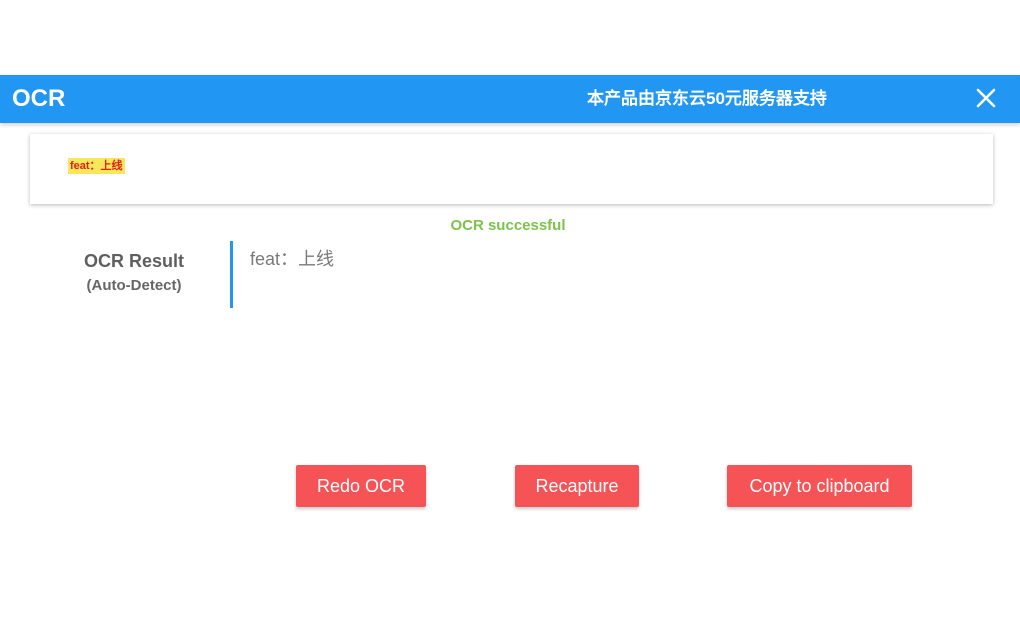 The height and width of the screenshot is (638, 1020). Describe the element at coordinates (510, 99) in the screenshot. I see `header-bar: OCR 本产品由京东云50元服务器支持` at that location.